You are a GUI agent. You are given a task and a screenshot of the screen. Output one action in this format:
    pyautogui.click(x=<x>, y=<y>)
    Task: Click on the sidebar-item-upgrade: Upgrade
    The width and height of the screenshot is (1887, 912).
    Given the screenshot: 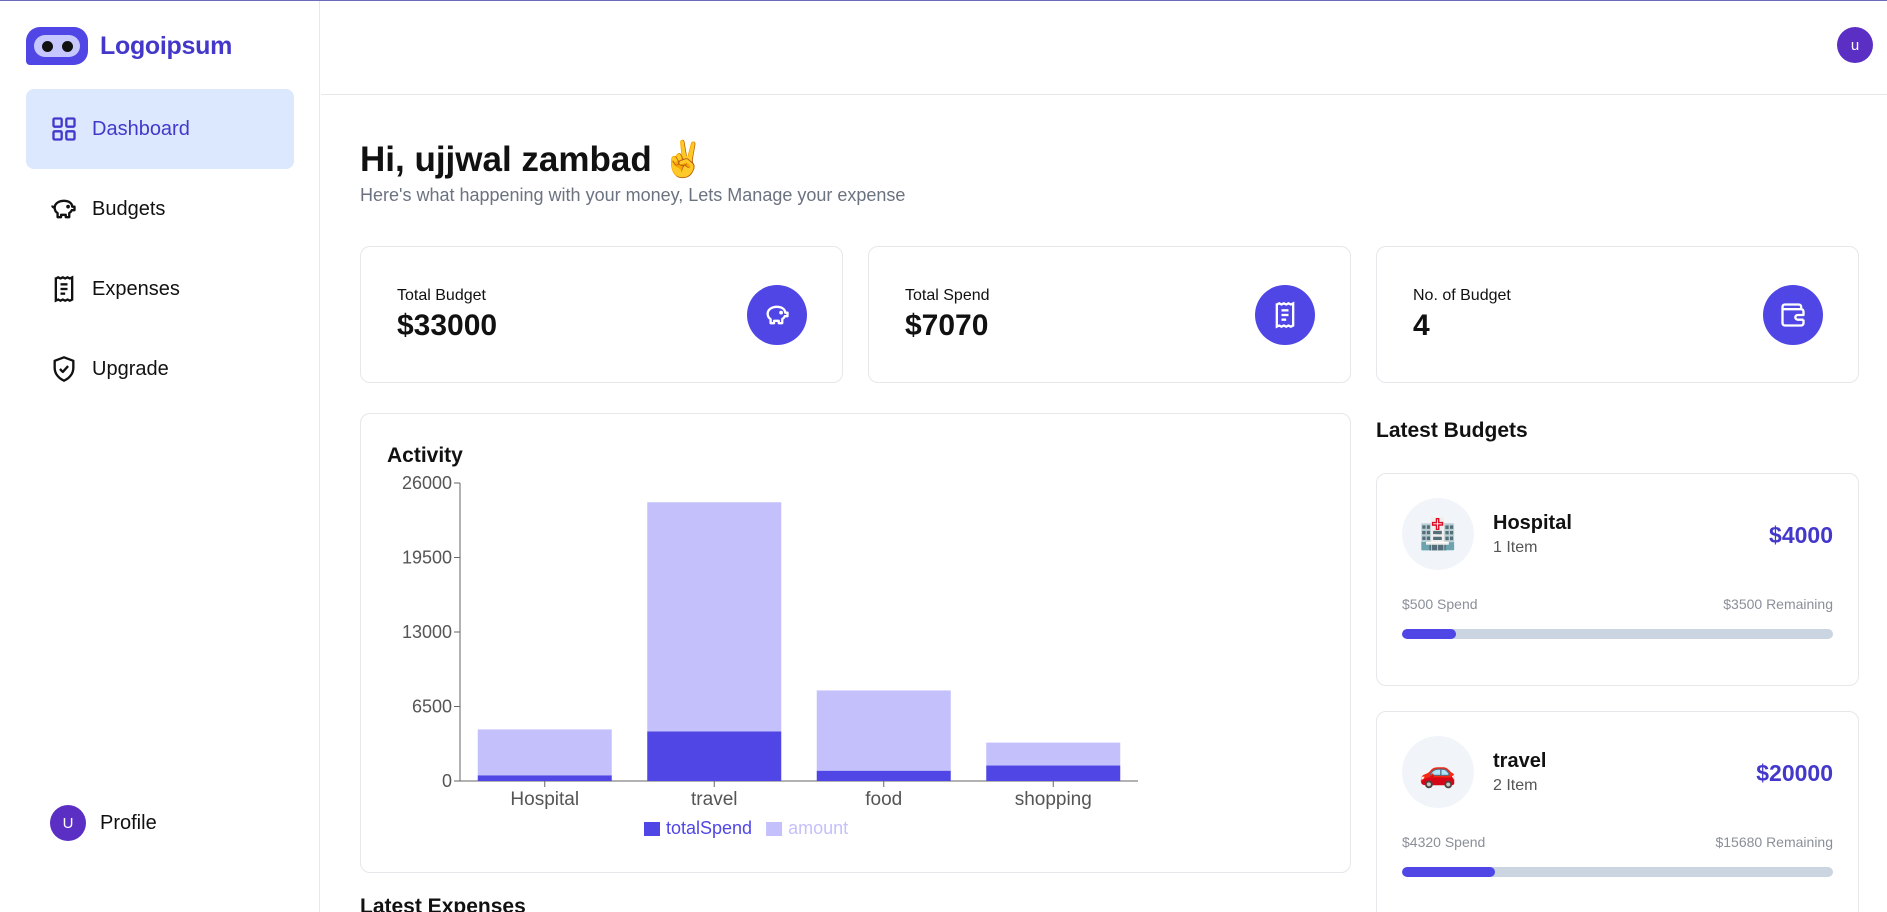 What is the action you would take?
    pyautogui.click(x=160, y=369)
    